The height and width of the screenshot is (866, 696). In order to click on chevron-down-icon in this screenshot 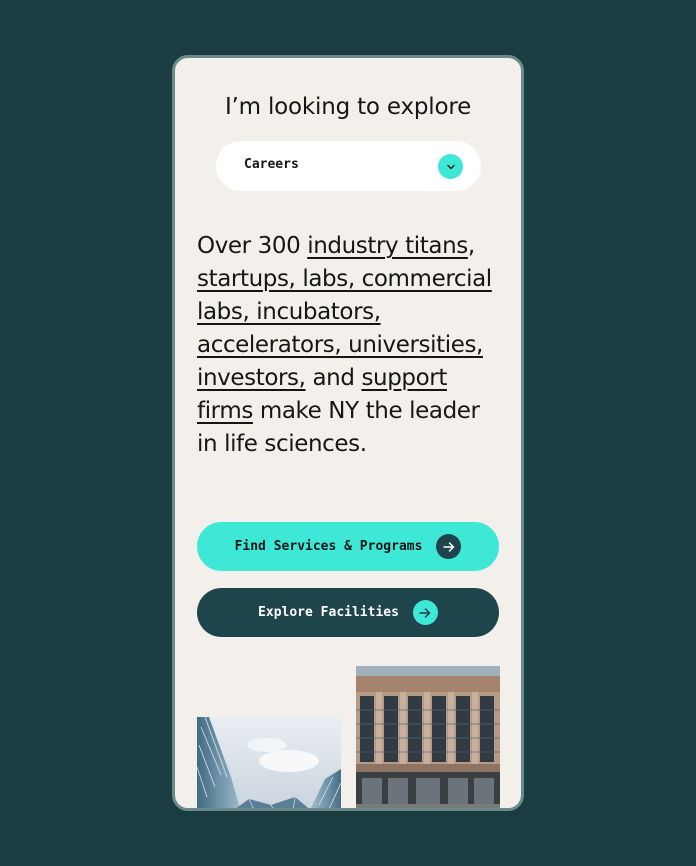, I will do `click(450, 166)`.